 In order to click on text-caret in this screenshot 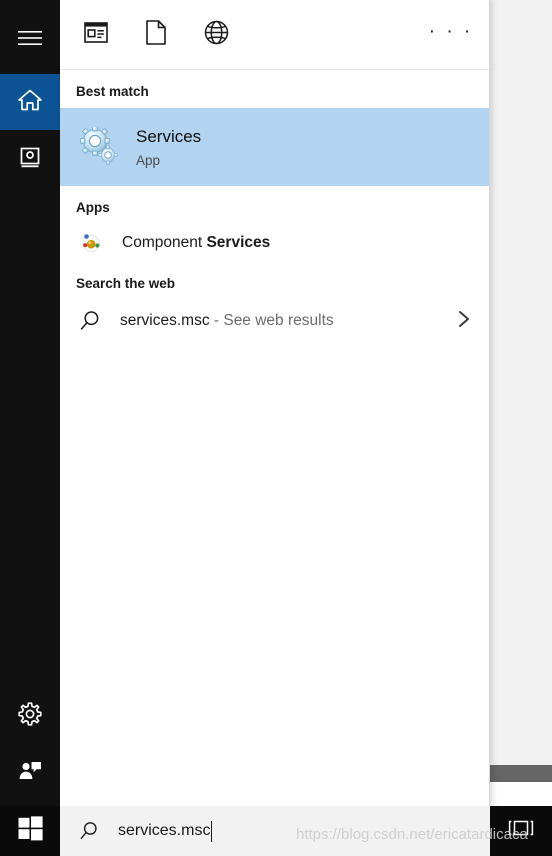, I will do `click(212, 831)`.